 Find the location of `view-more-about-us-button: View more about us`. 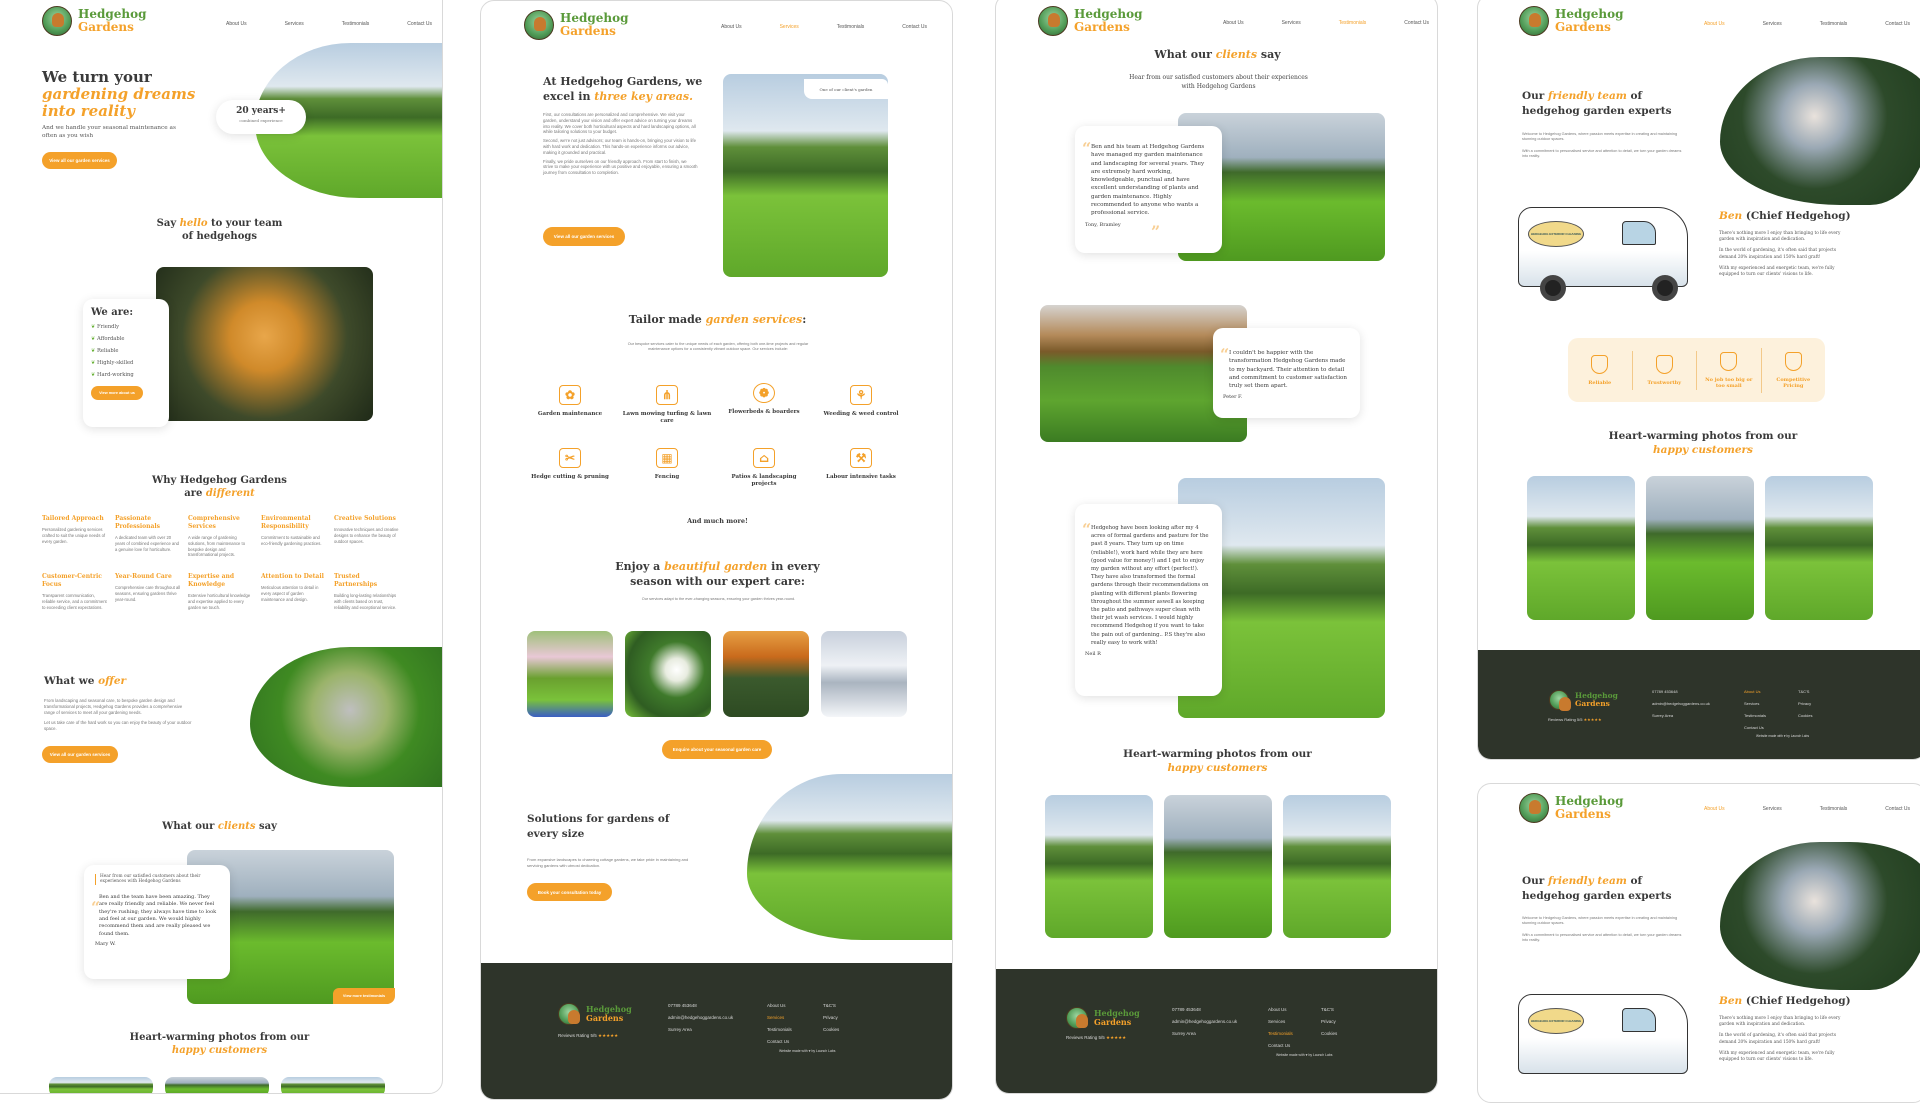

view-more-about-us-button: View more about us is located at coordinates (117, 393).